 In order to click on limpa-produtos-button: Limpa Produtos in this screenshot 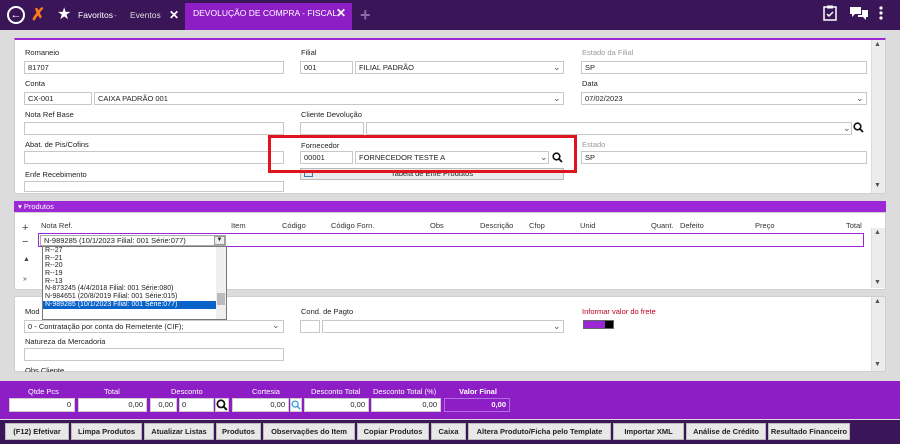, I will do `click(106, 431)`.